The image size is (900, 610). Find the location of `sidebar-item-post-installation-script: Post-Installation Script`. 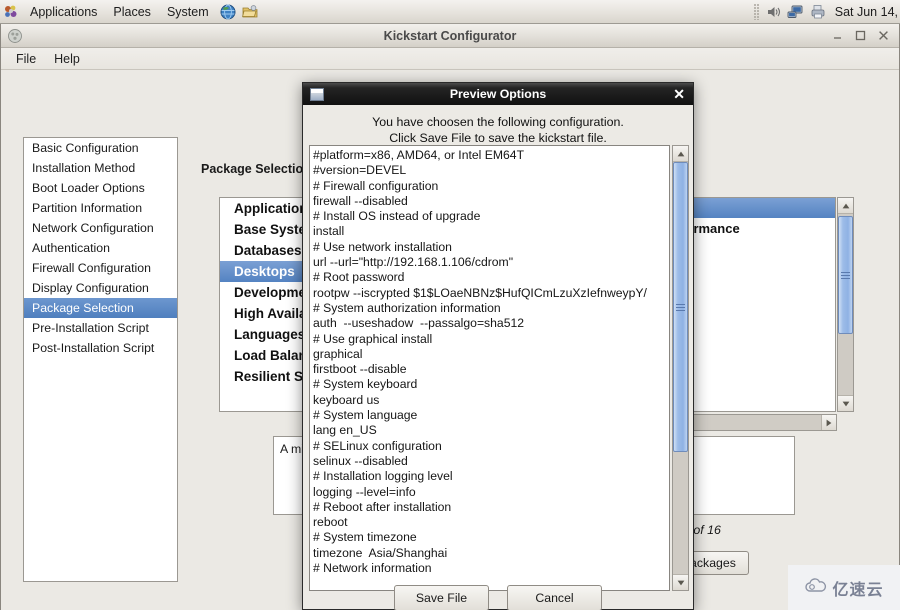

sidebar-item-post-installation-script: Post-Installation Script is located at coordinates (100, 348).